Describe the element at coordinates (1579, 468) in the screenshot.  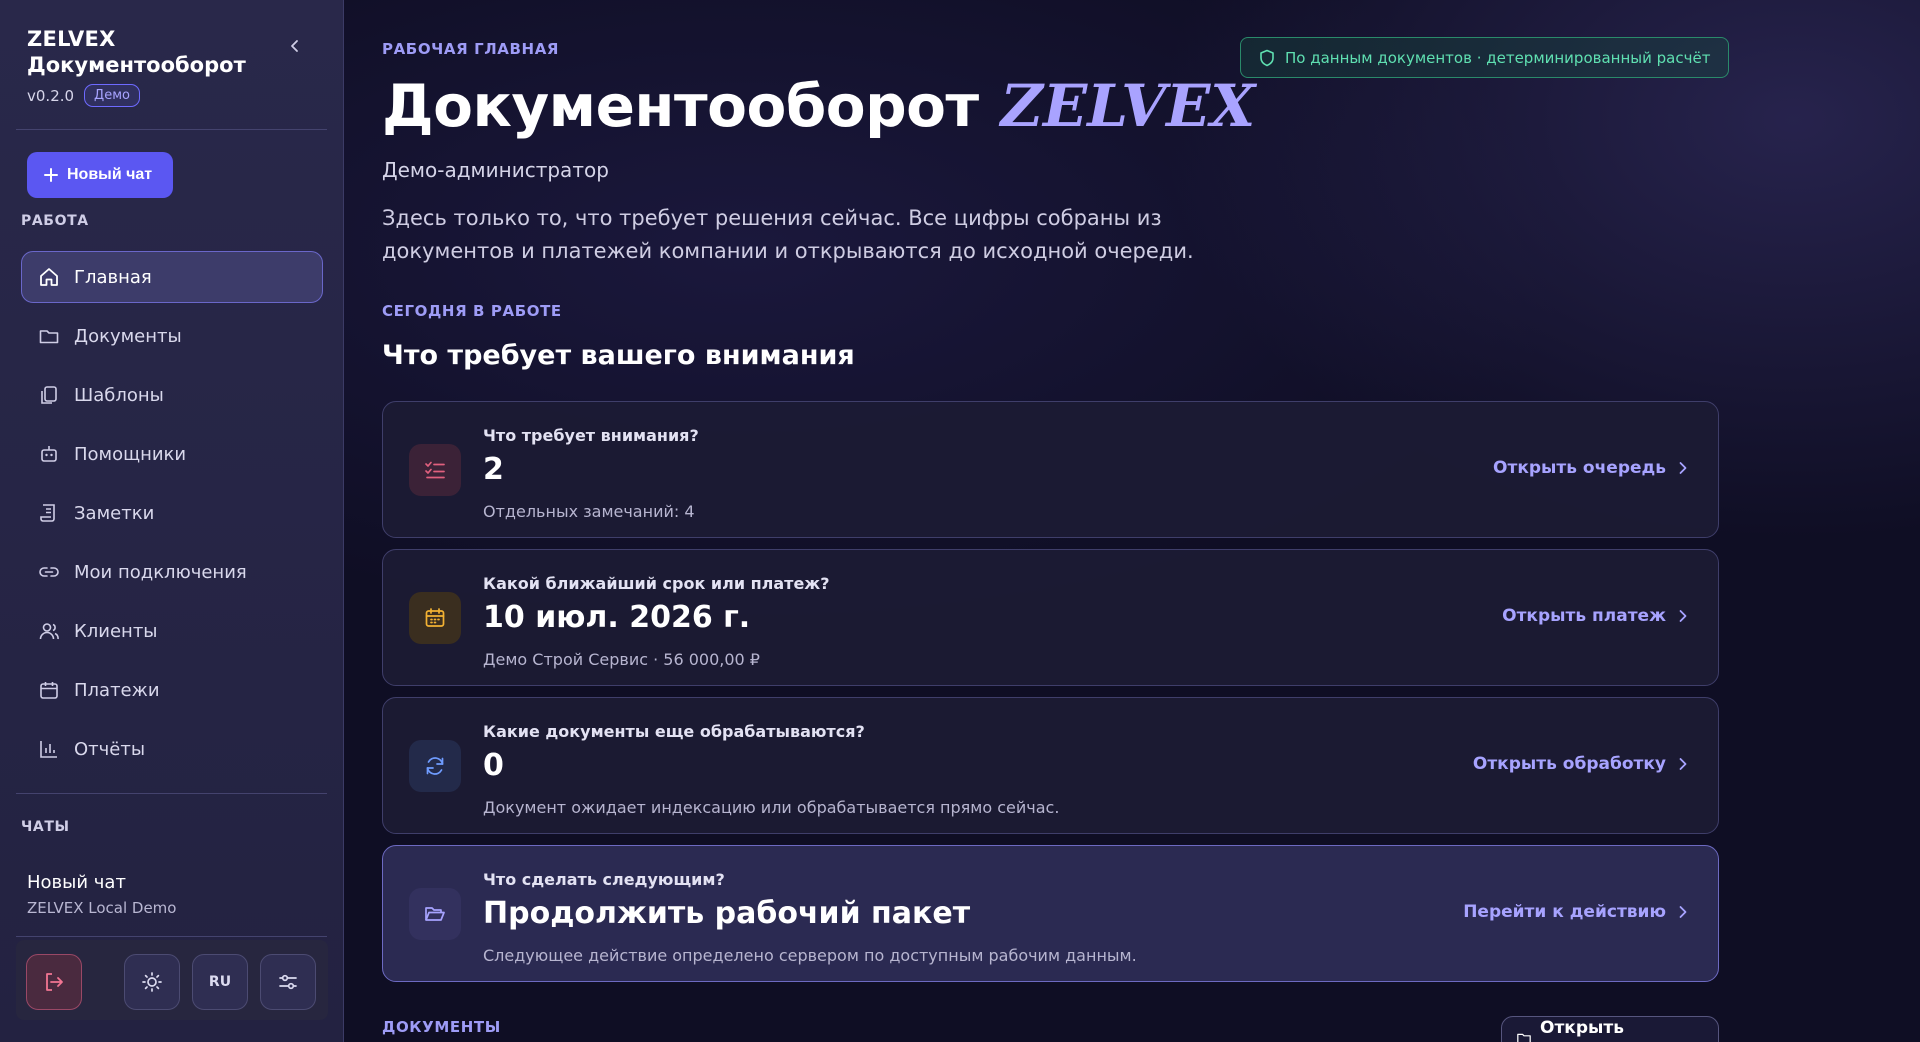
I see `card-action-label: Открыть очередь` at that location.